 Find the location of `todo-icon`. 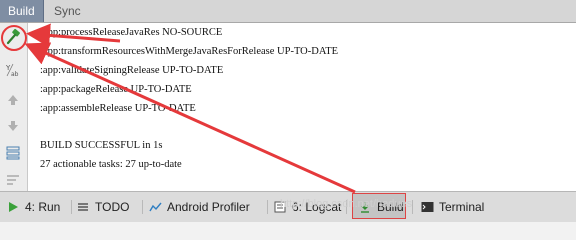

todo-icon is located at coordinates (83, 207).